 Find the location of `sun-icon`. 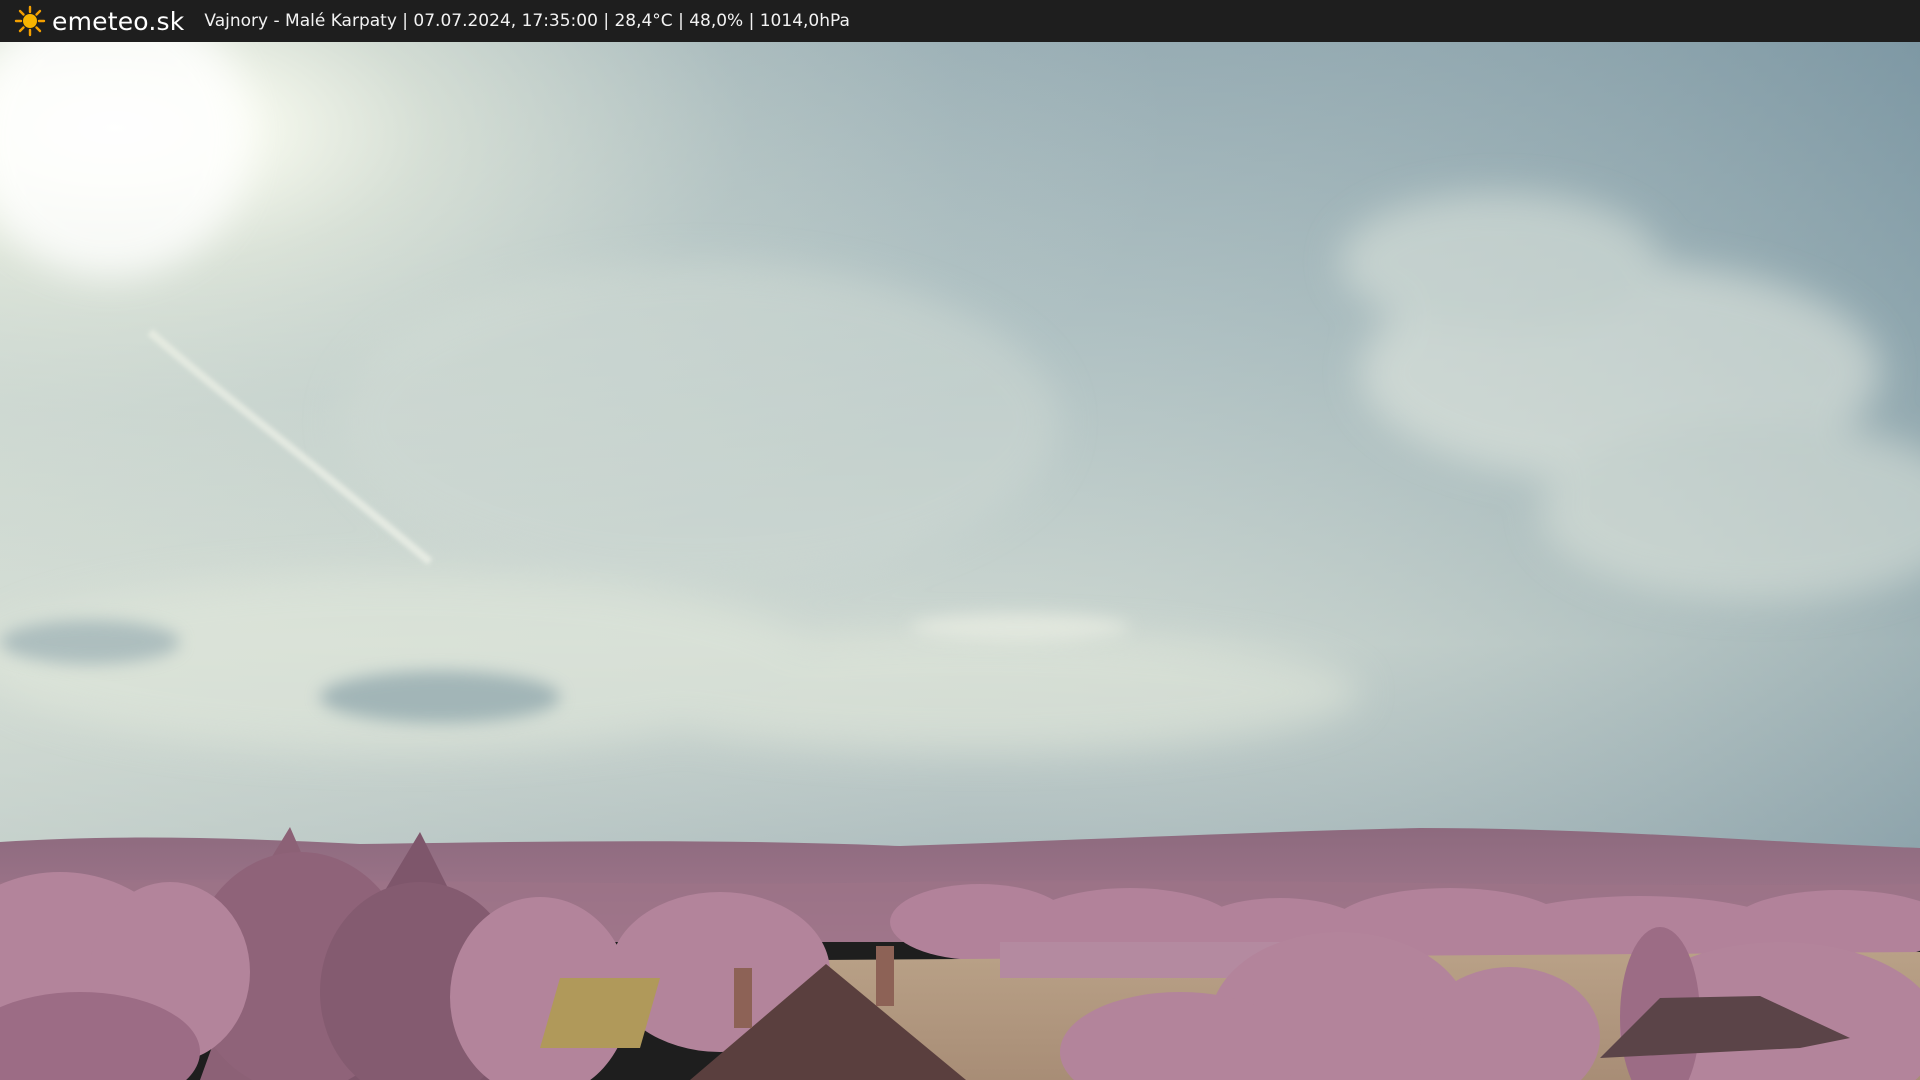

sun-icon is located at coordinates (30, 21).